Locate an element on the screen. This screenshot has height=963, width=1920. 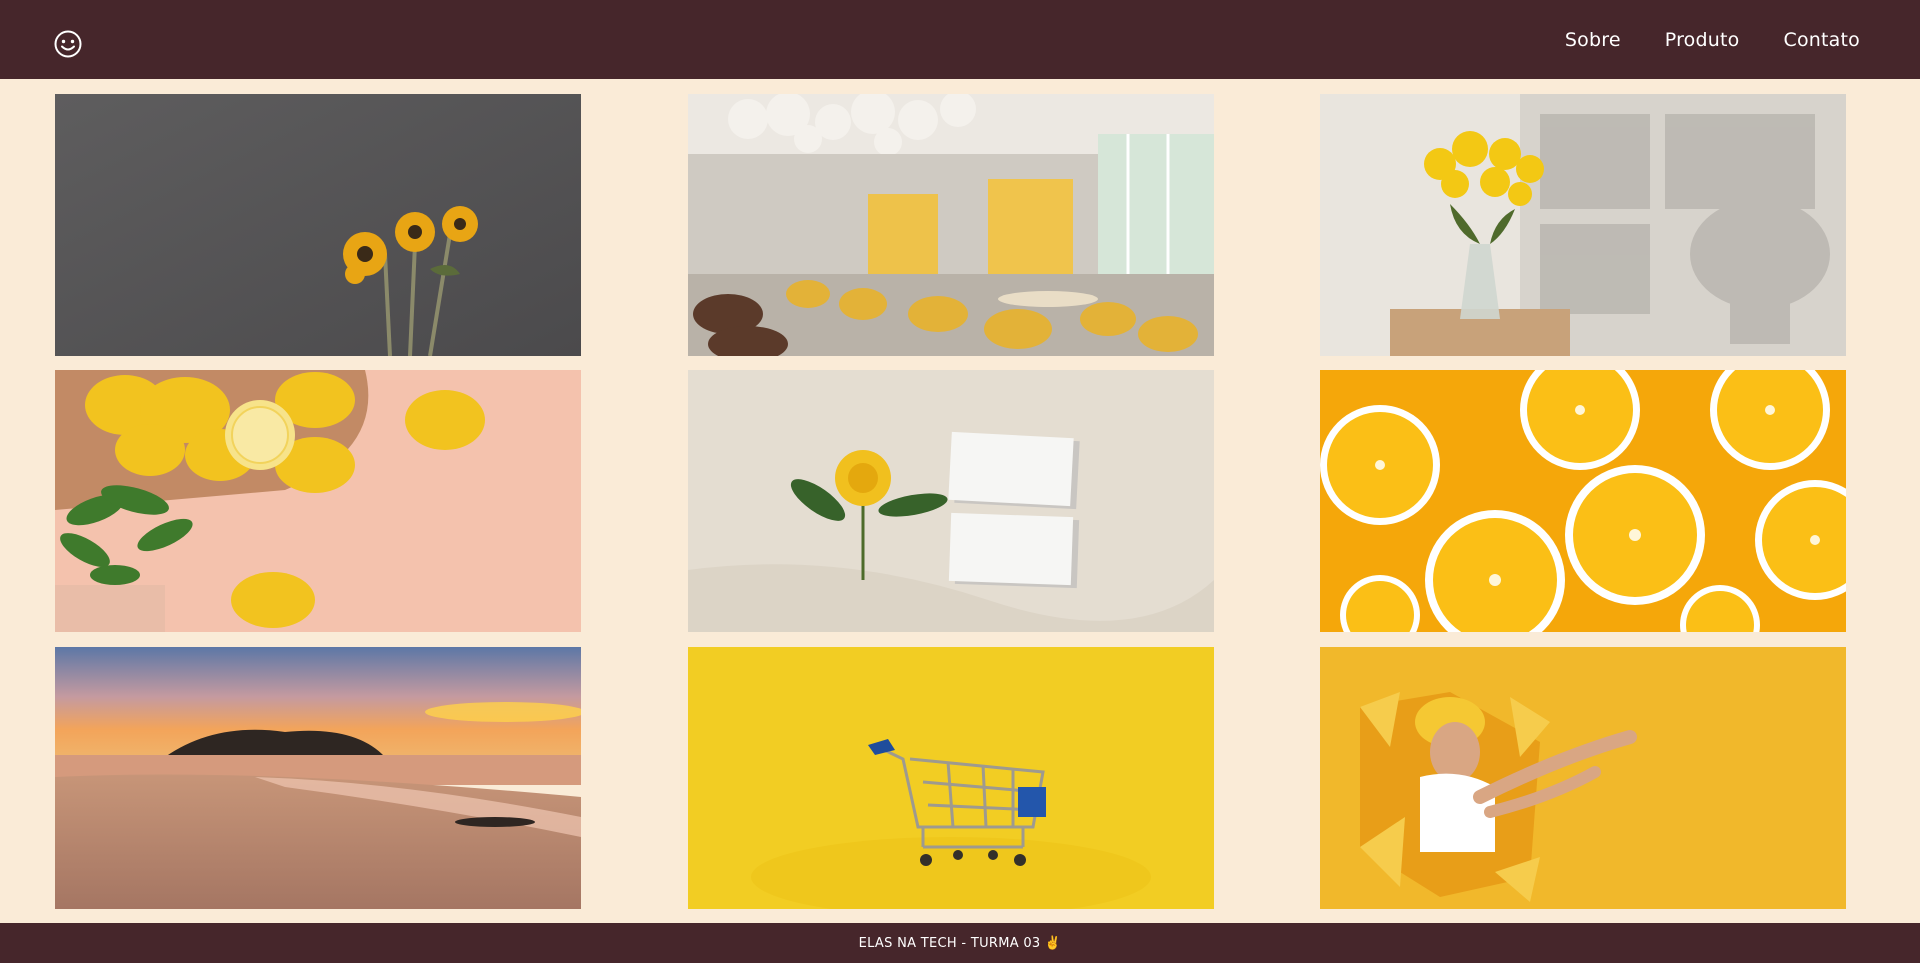
gallery-image-orange-slices is located at coordinates (1583, 501).